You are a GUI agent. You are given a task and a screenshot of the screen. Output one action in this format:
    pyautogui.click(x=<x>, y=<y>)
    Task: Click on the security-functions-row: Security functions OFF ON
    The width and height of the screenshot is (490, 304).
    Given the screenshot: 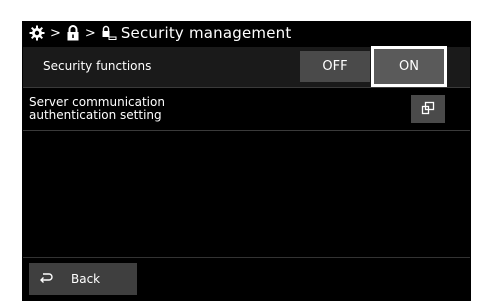 What is the action you would take?
    pyautogui.click(x=246, y=67)
    